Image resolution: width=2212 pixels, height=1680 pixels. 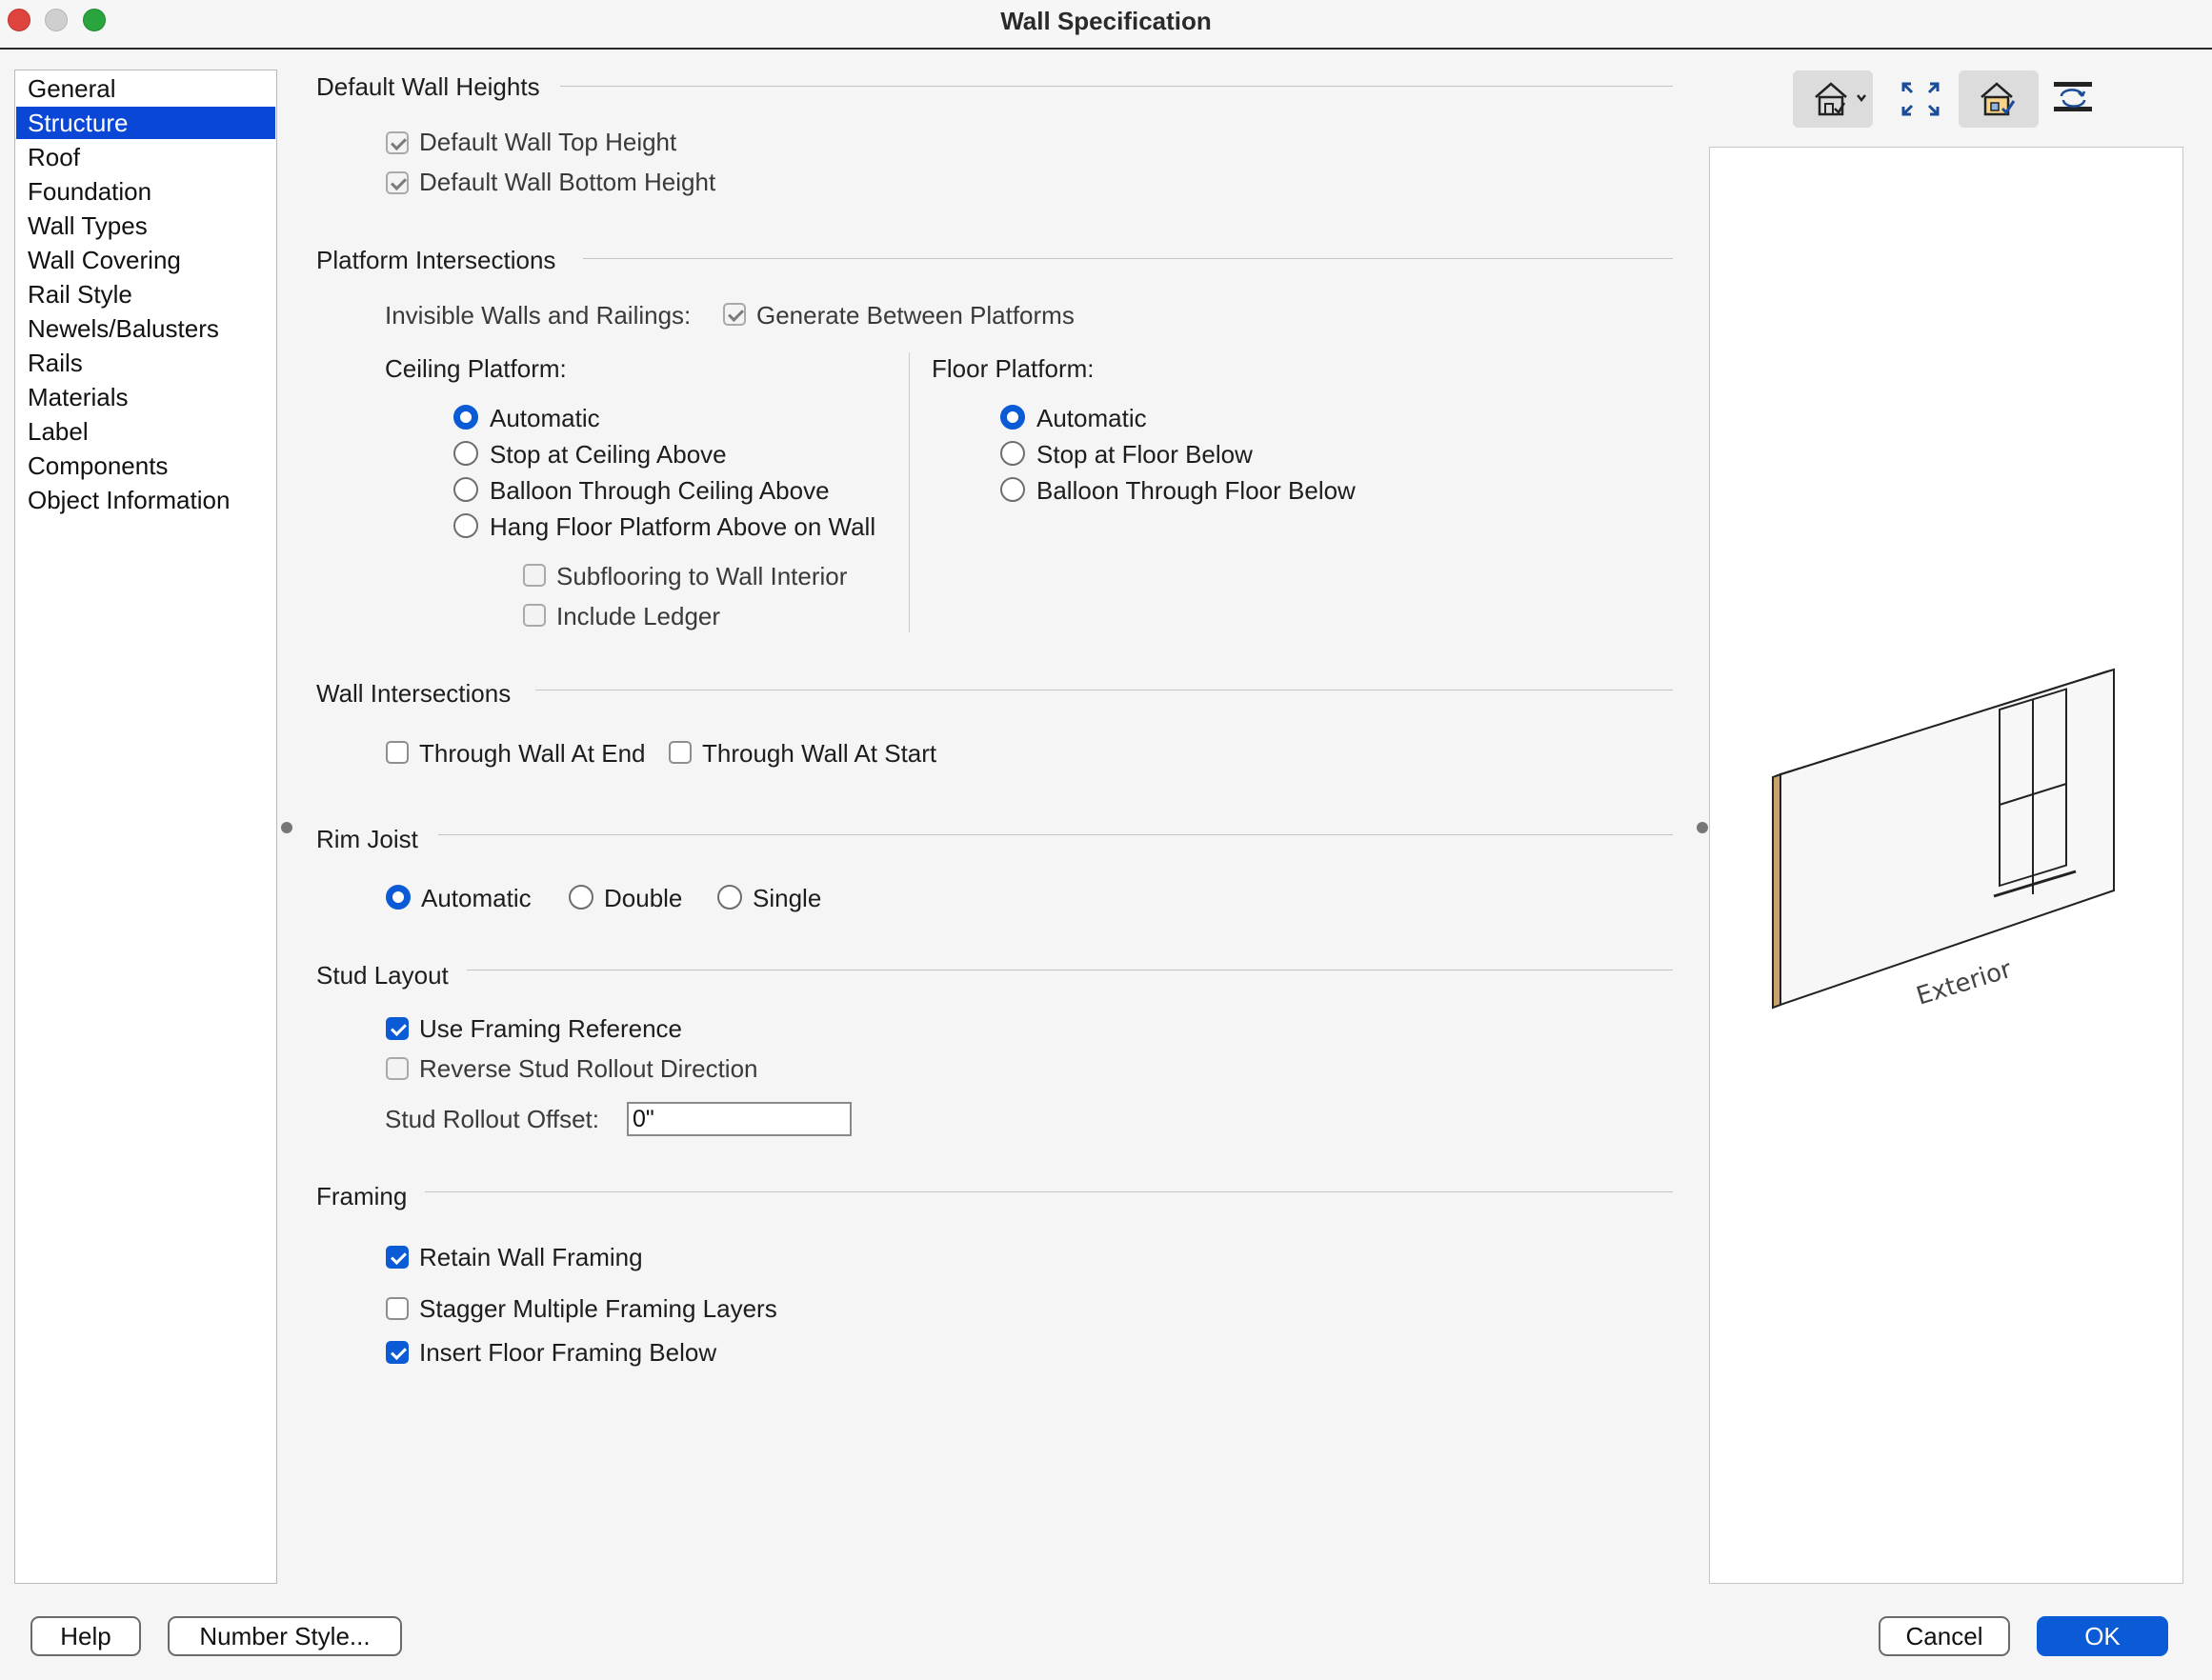 I want to click on display-preview-button, so click(x=1999, y=99).